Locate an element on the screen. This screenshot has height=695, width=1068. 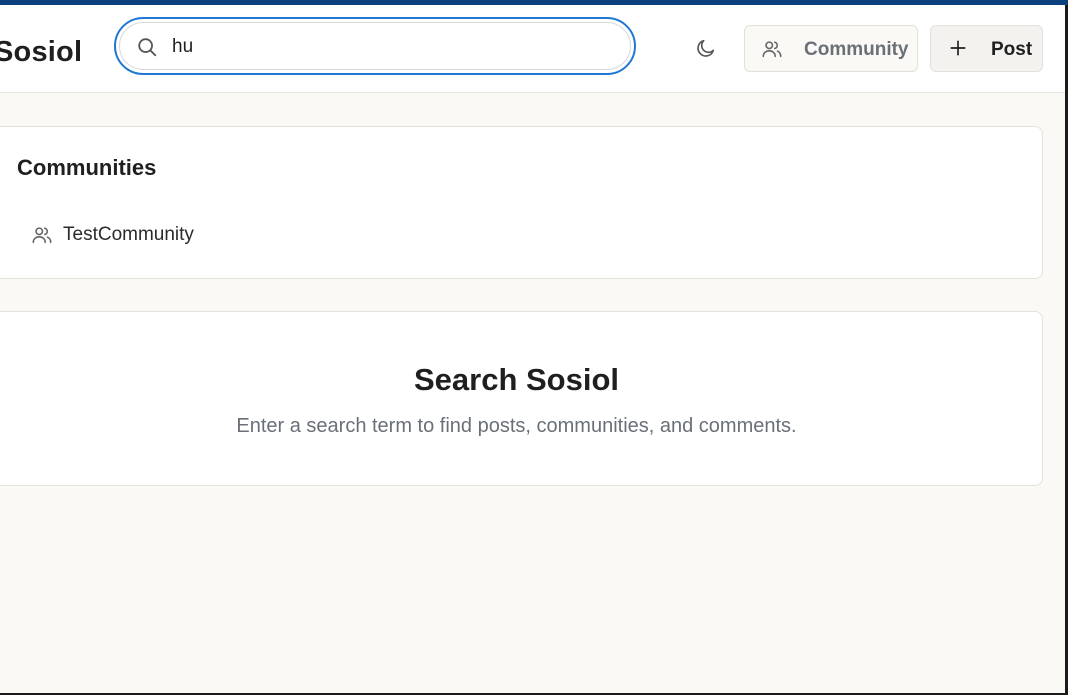
moon-icon is located at coordinates (706, 50).